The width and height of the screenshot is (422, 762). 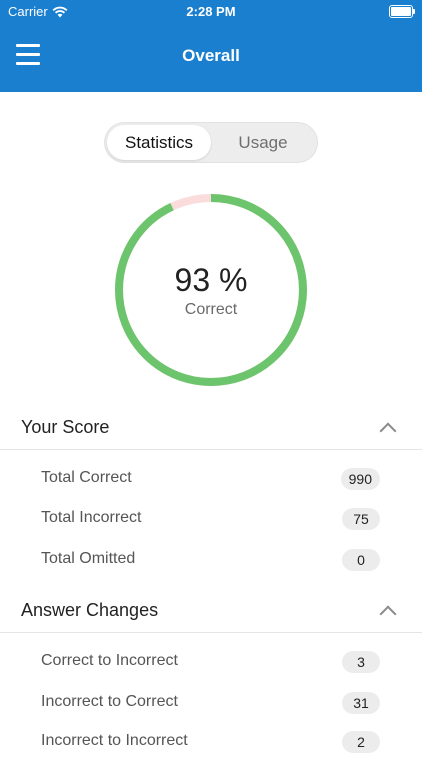 I want to click on segment-usage: Usage, so click(x=263, y=142).